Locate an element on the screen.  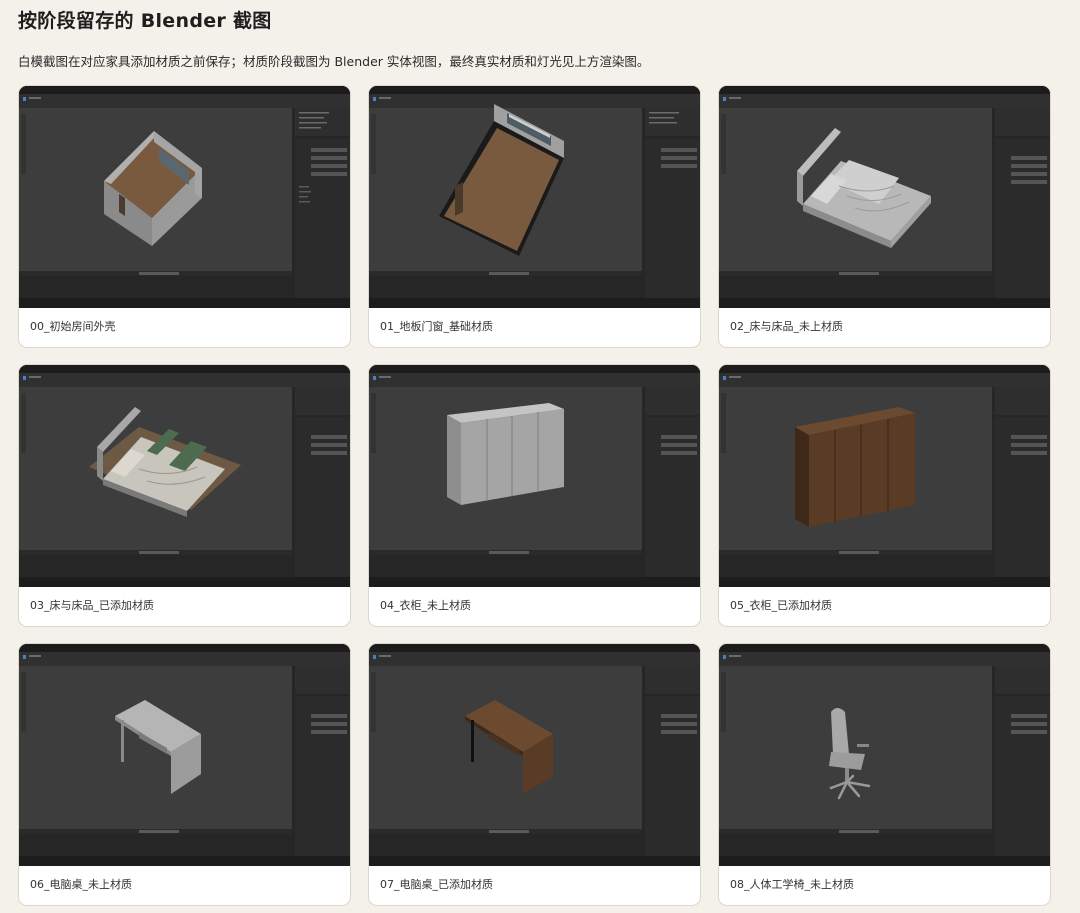
screenshot-card: 08_人体工学椅_未上材质 is located at coordinates (884, 774).